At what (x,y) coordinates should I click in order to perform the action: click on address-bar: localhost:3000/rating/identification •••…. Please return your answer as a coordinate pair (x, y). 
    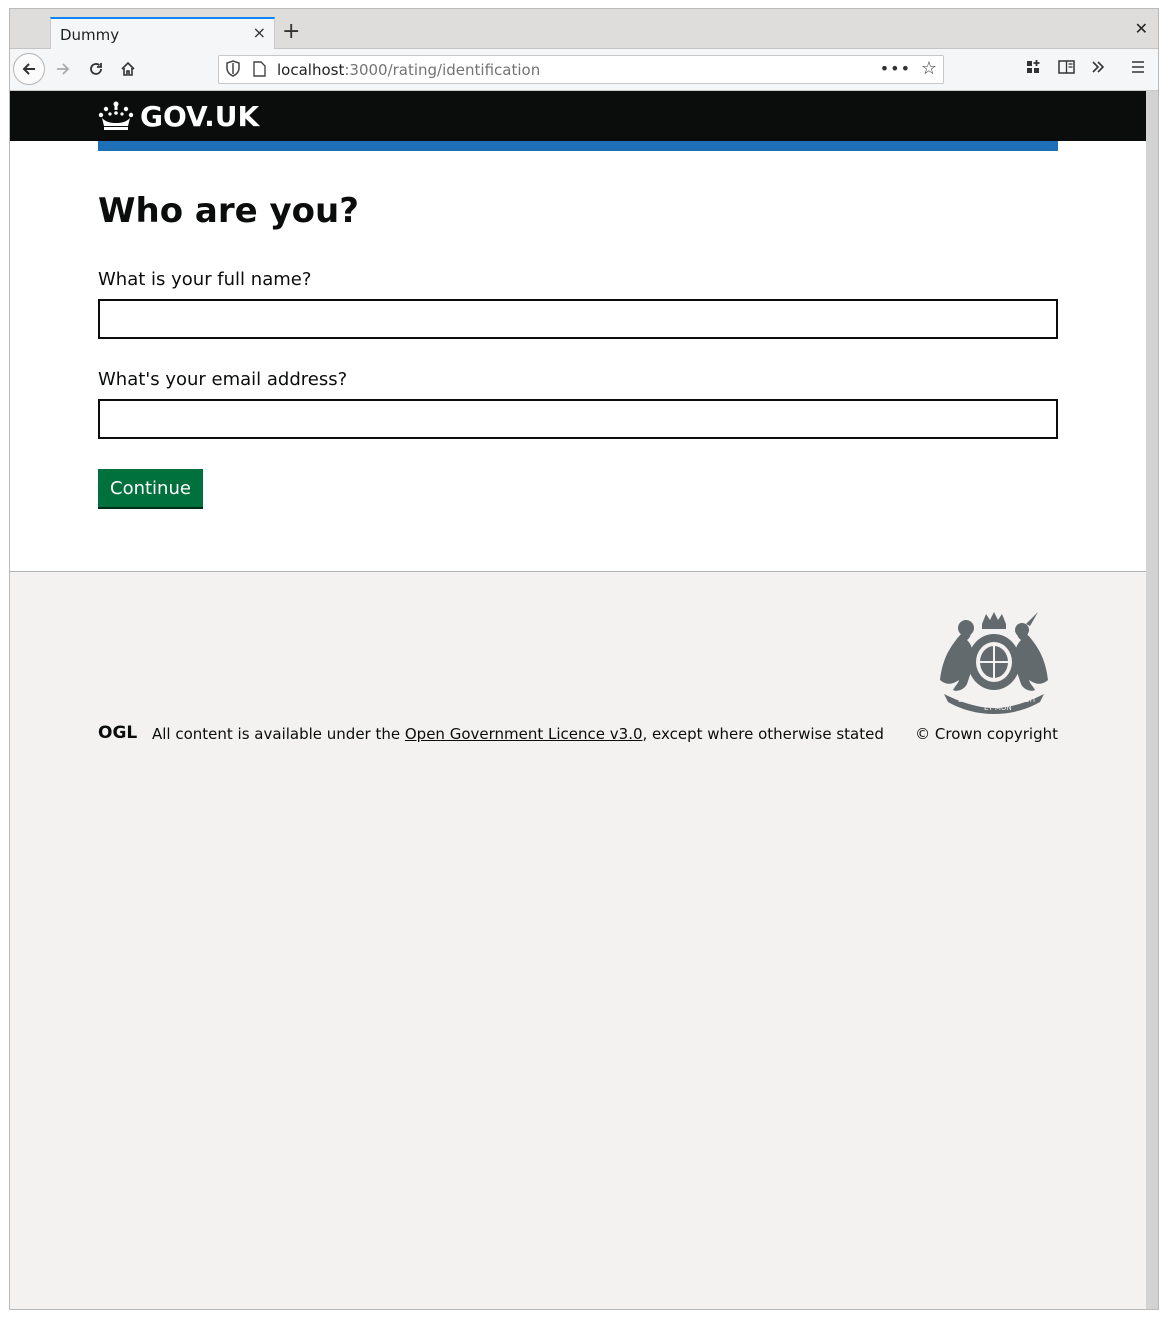
    Looking at the image, I should click on (581, 69).